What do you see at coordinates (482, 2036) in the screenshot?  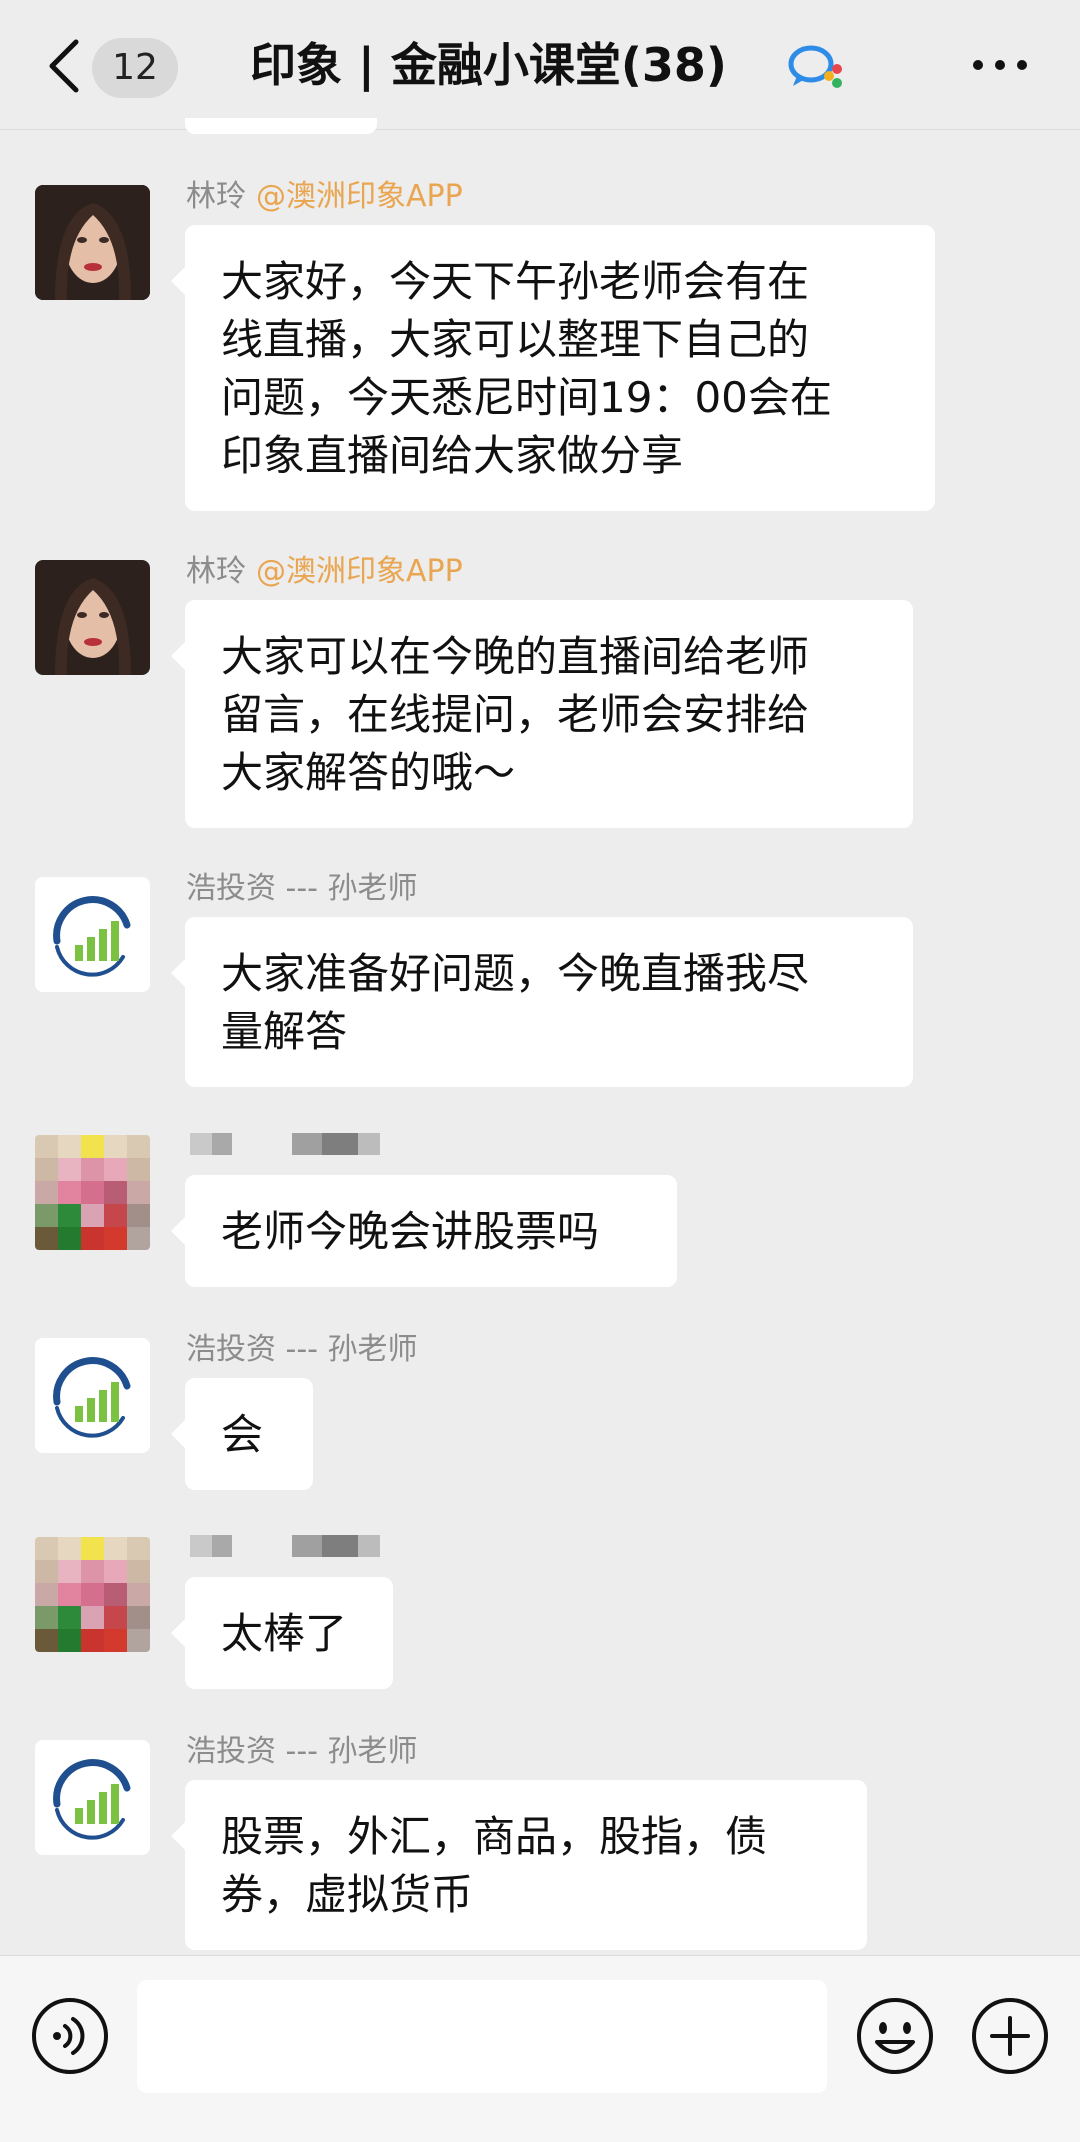 I see `message-input` at bounding box center [482, 2036].